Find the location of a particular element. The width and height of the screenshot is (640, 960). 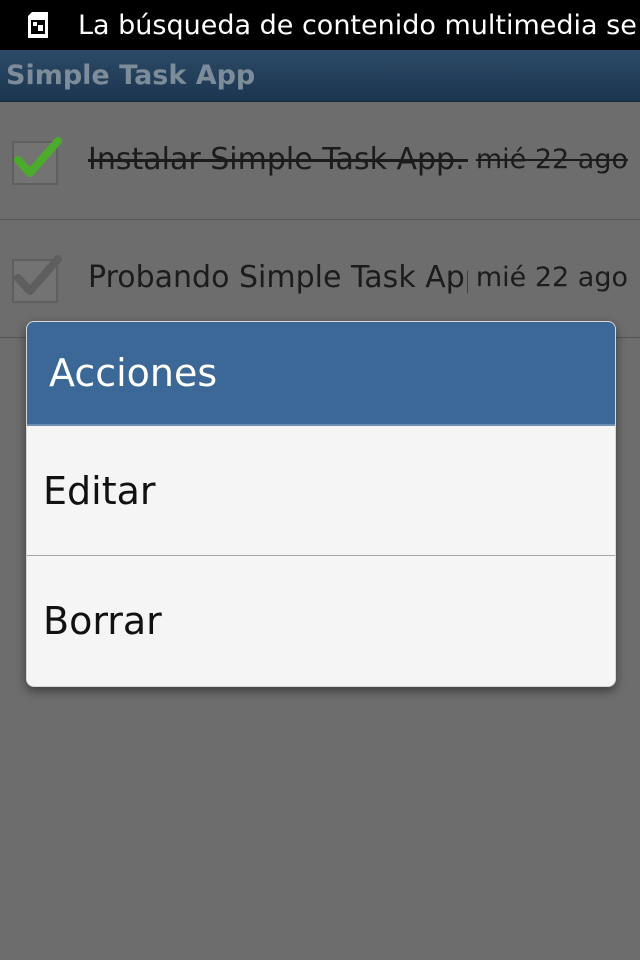

checkbox-checked-icon is located at coordinates (38, 161).